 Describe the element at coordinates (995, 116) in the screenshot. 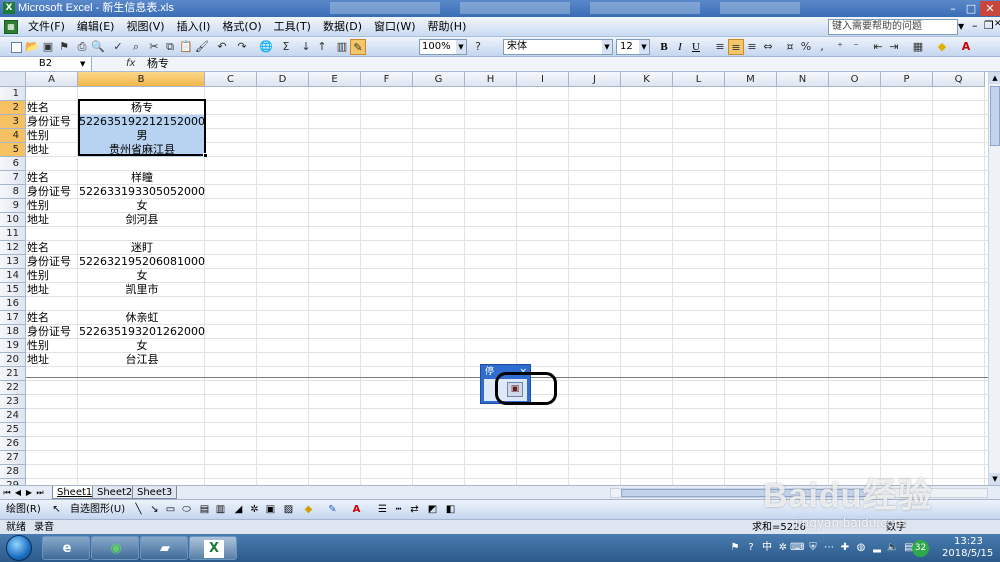

I see `vertical-scroll-thumb` at that location.